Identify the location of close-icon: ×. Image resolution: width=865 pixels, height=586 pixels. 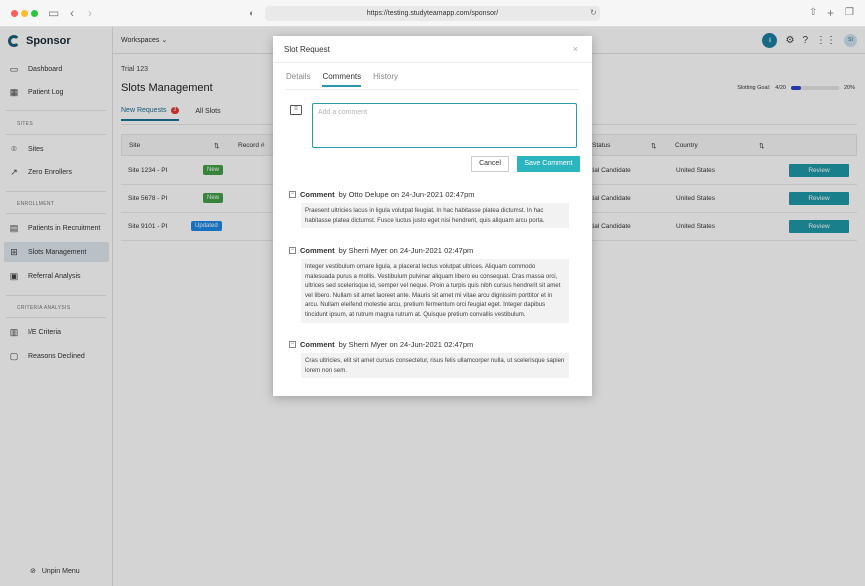
(575, 49).